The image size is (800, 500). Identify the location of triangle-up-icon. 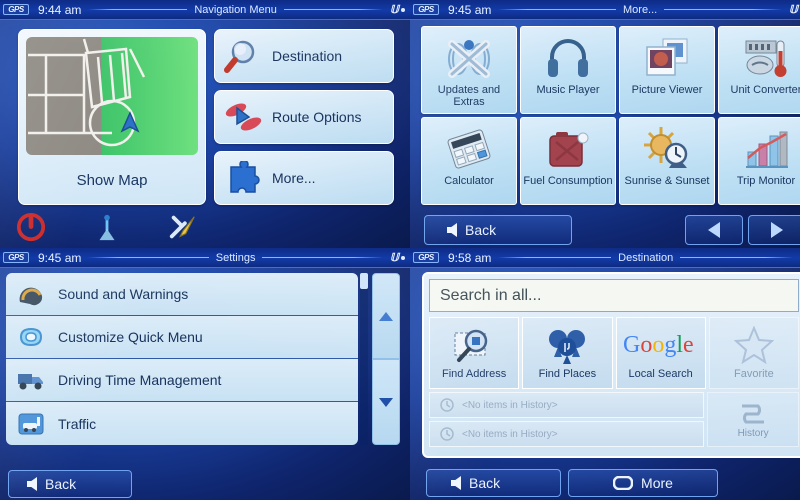
(386, 316).